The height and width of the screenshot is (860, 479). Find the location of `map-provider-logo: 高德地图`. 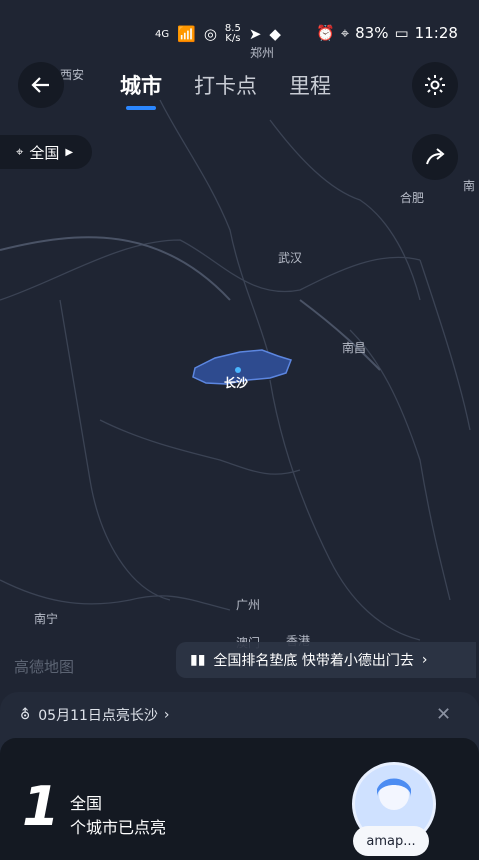

map-provider-logo: 高德地图 is located at coordinates (44, 667).